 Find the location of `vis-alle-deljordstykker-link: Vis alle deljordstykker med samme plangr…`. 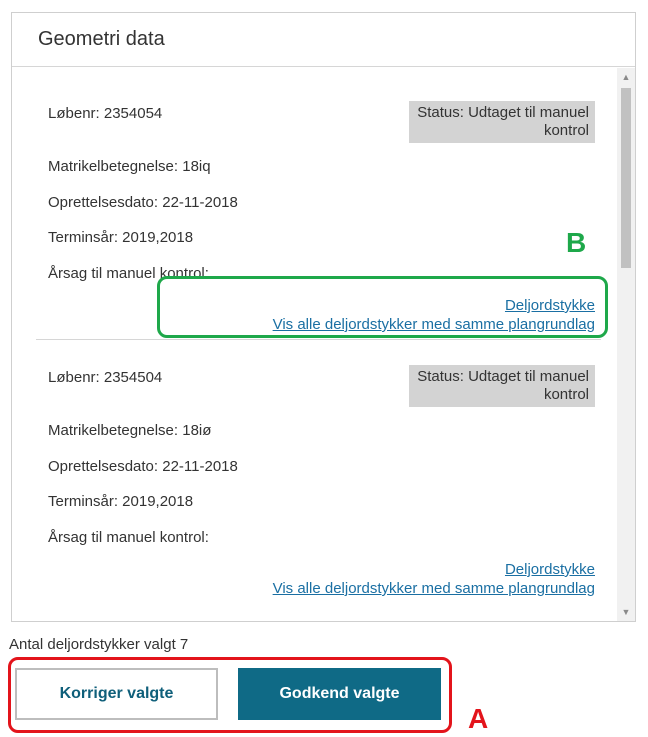

vis-alle-deljordstykker-link: Vis alle deljordstykker med samme plangr… is located at coordinates (434, 588).